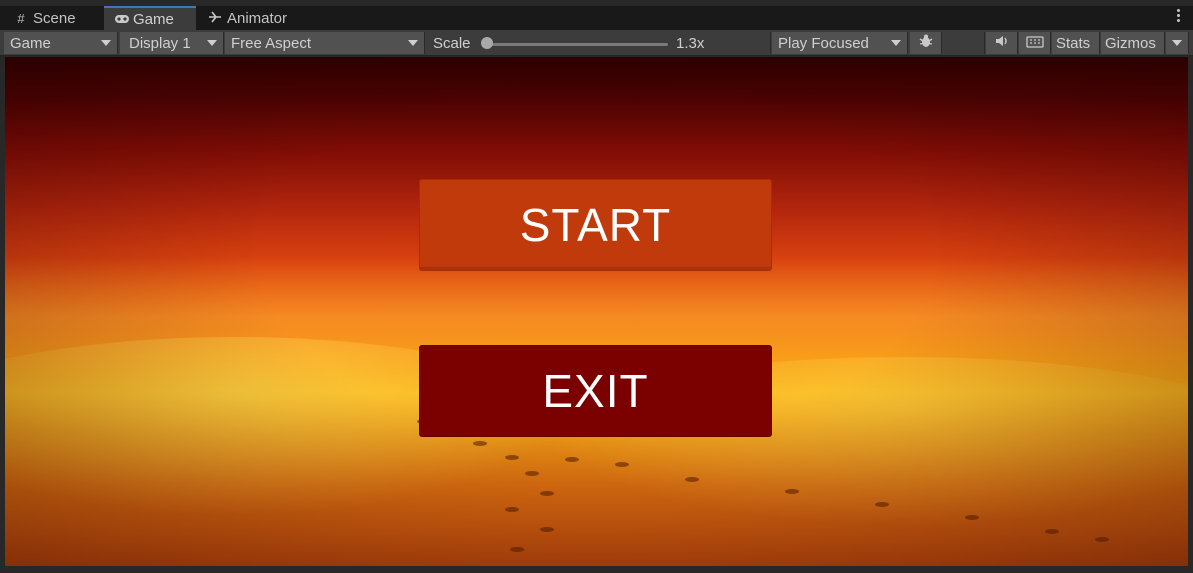  I want to click on animator-icon, so click(215, 18).